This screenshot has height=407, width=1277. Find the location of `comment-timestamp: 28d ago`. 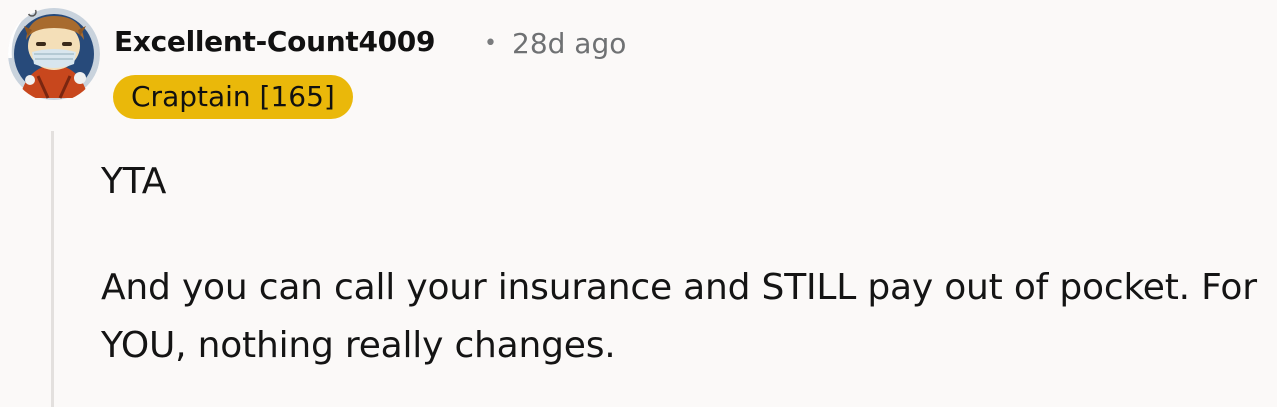

comment-timestamp: 28d ago is located at coordinates (569, 44).